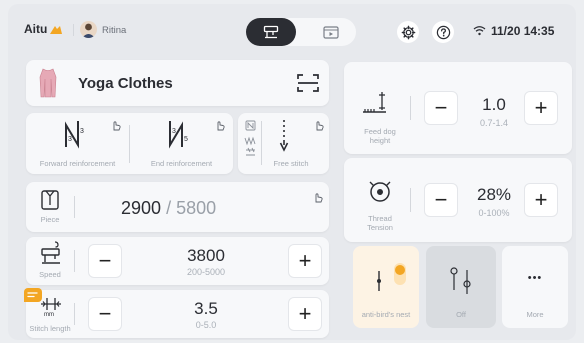  I want to click on feed-dog-divider, so click(410, 108).